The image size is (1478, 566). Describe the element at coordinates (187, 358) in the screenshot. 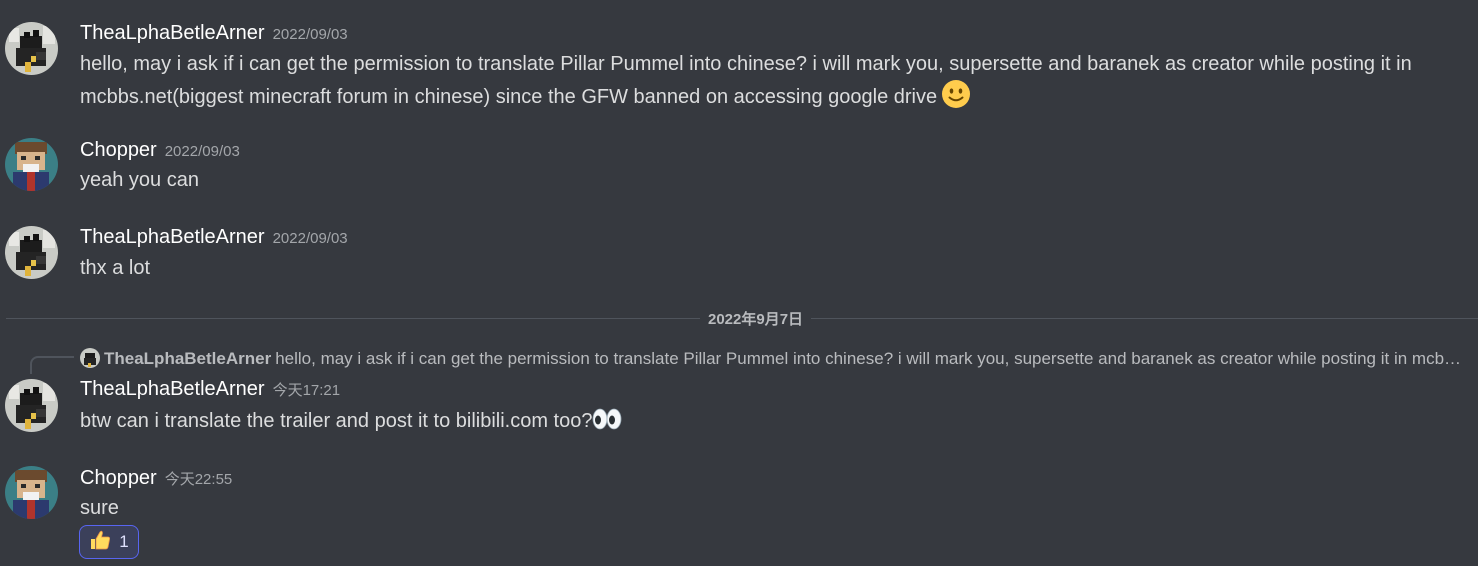

I see `reply-author: TheaLphaBetleArner` at that location.